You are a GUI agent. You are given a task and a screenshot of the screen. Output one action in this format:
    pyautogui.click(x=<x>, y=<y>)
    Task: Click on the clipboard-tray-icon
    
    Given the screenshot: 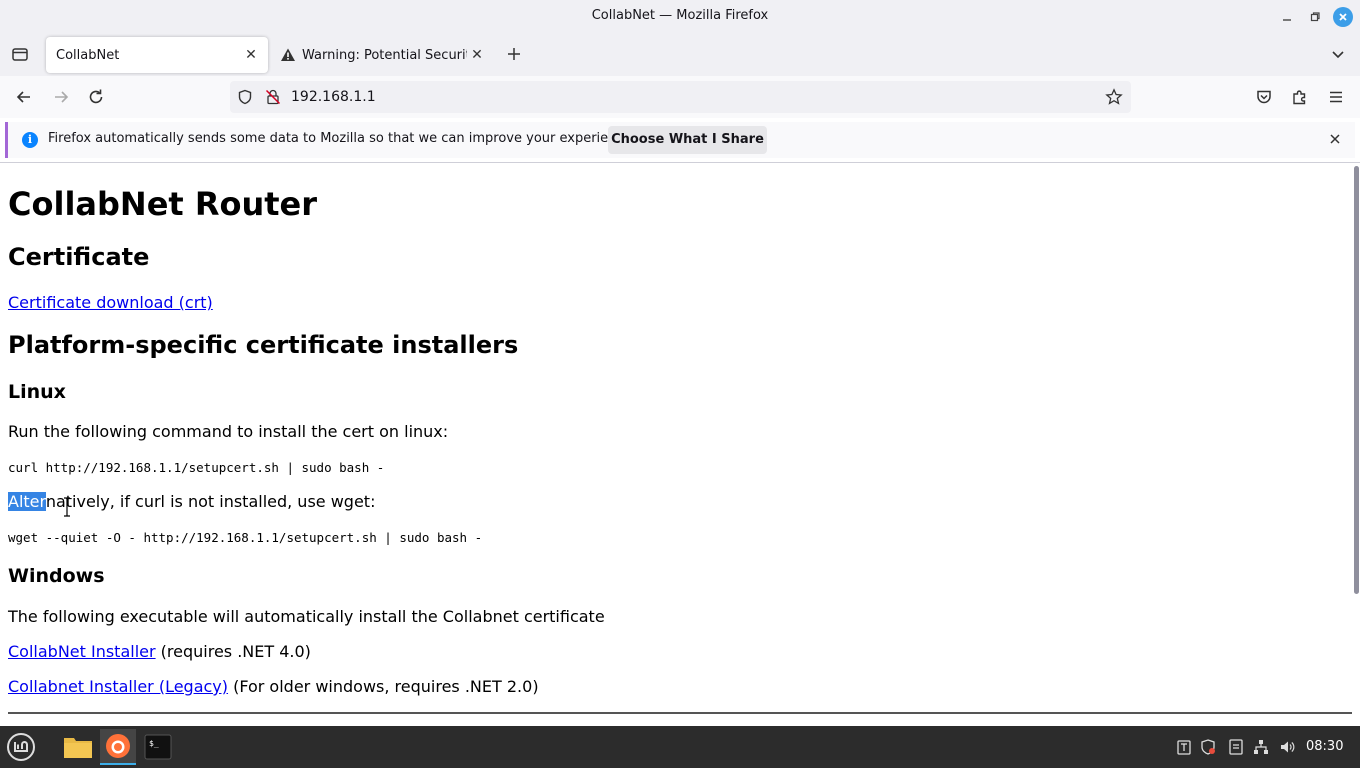 What is the action you would take?
    pyautogui.click(x=1184, y=747)
    